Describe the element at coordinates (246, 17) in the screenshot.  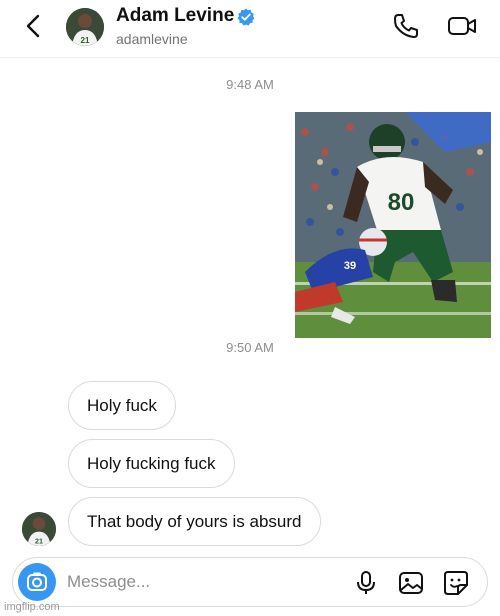
I see `verified-badge-icon` at that location.